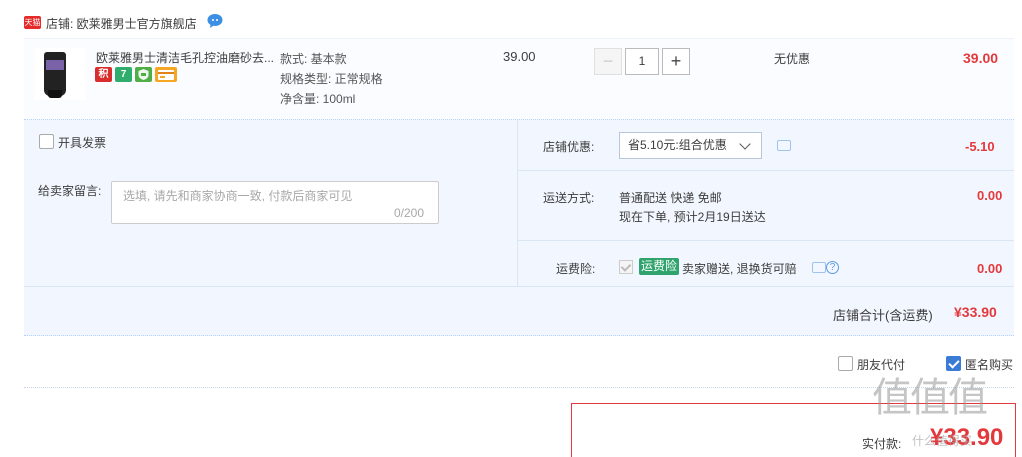 Image resolution: width=1022 pixels, height=457 pixels. What do you see at coordinates (103, 74) in the screenshot?
I see `points-tag-icon: 积` at bounding box center [103, 74].